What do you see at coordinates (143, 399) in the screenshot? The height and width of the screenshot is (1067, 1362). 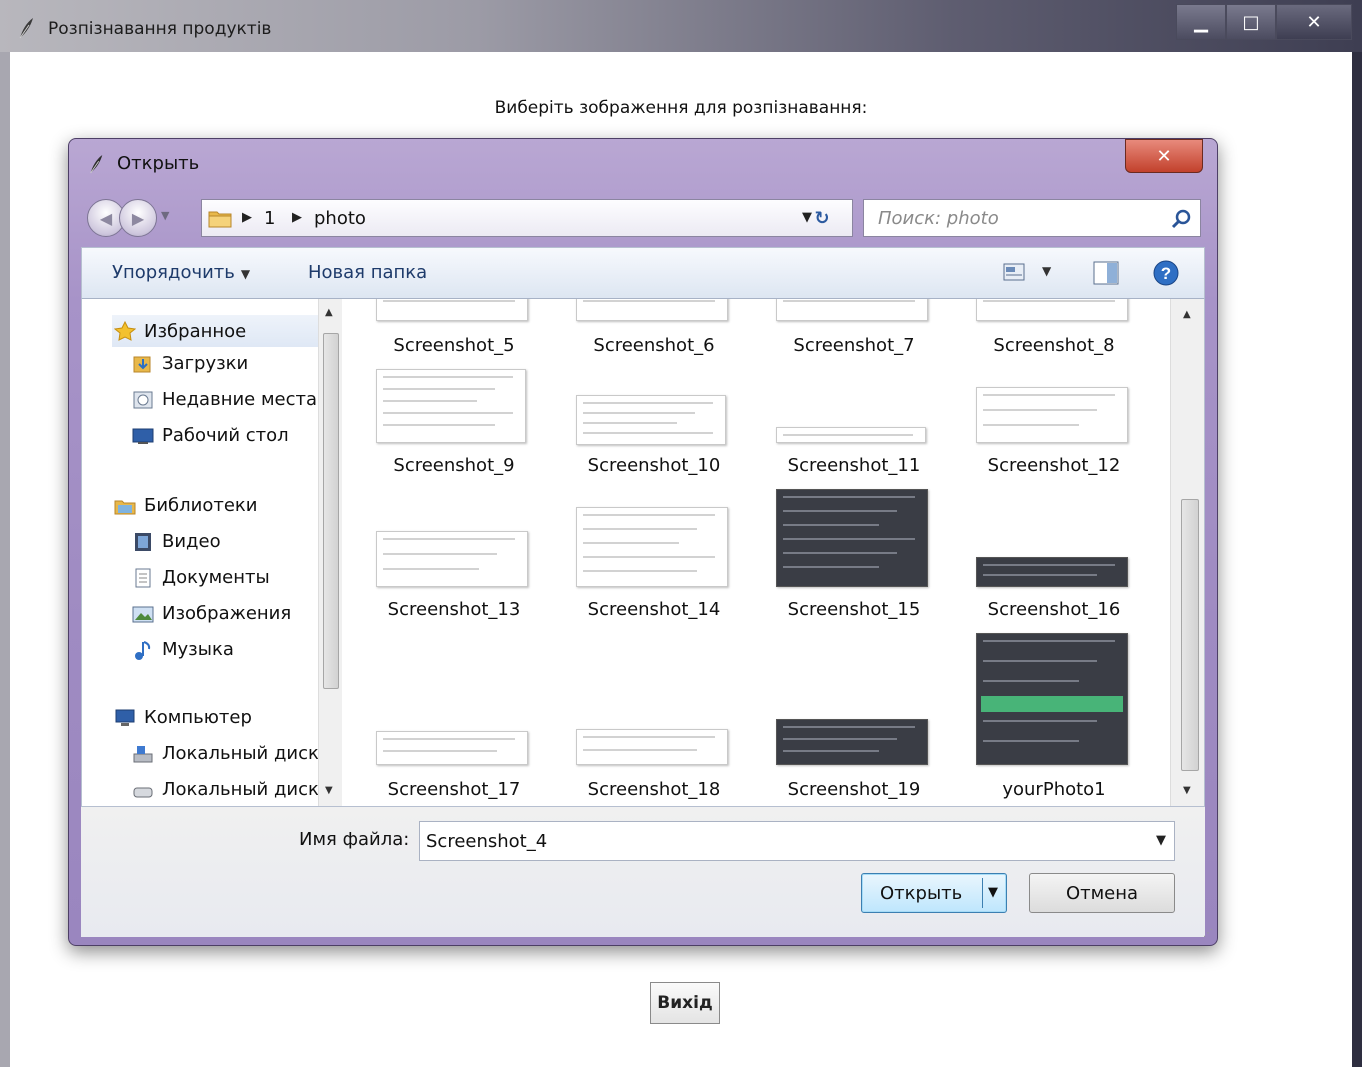 I see `recent-places-icon` at bounding box center [143, 399].